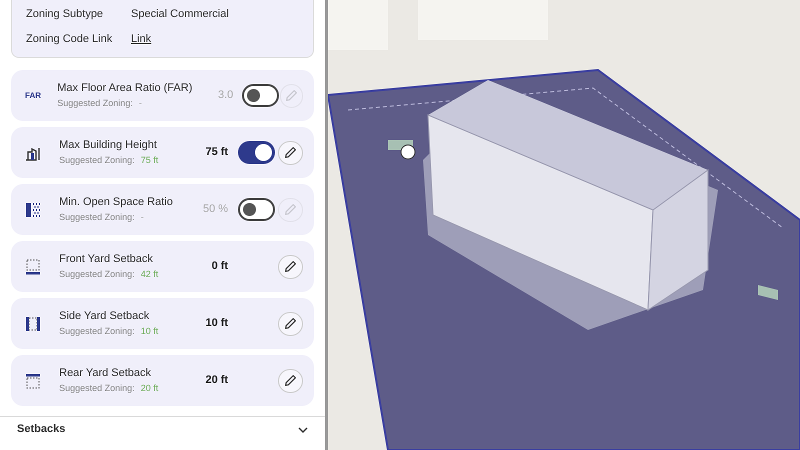 Image resolution: width=800 pixels, height=450 pixels. What do you see at coordinates (106, 259) in the screenshot?
I see `rule-name: Front Yard Setback` at bounding box center [106, 259].